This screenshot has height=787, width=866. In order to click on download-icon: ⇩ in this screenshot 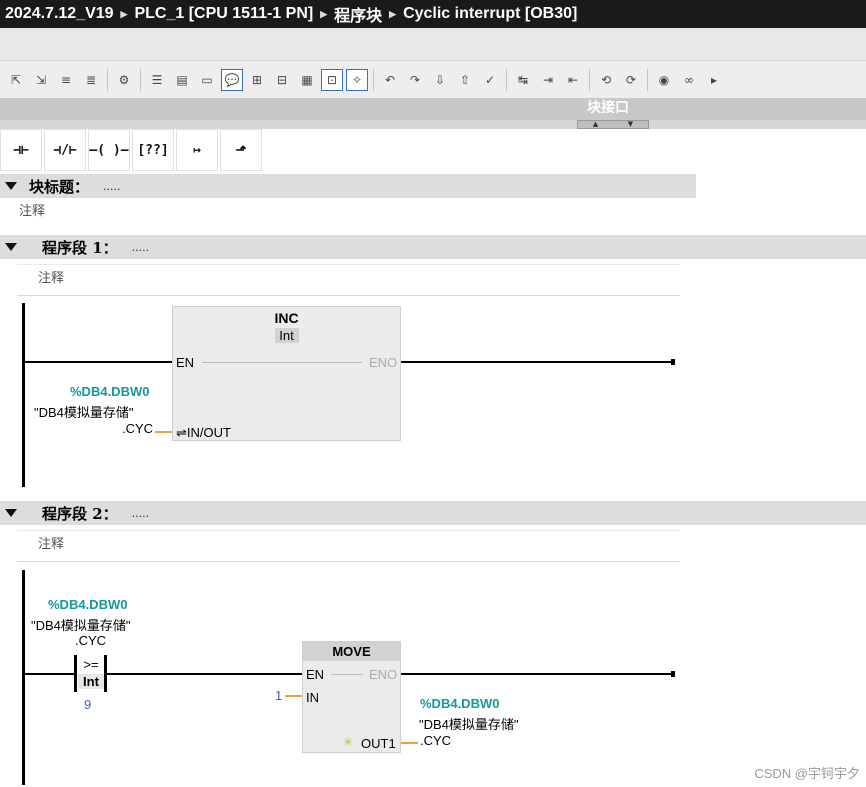, I will do `click(440, 80)`.